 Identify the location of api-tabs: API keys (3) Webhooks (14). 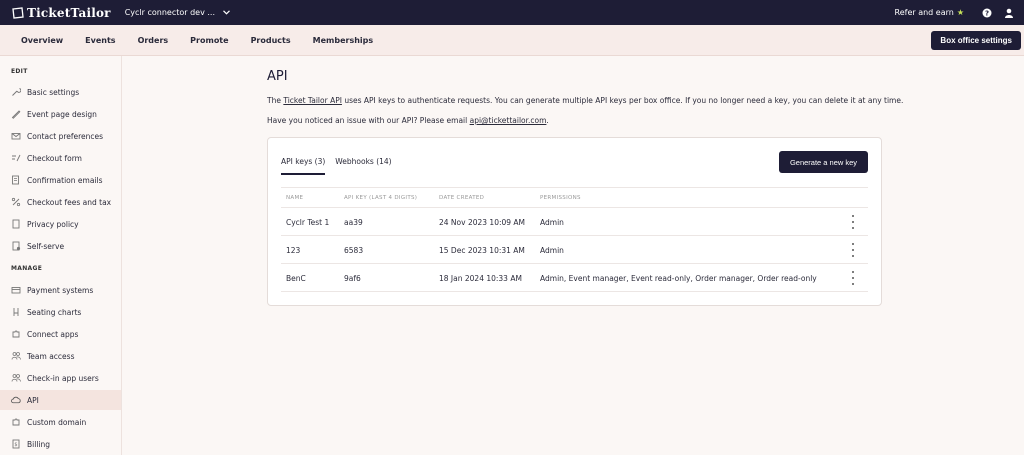
(336, 166).